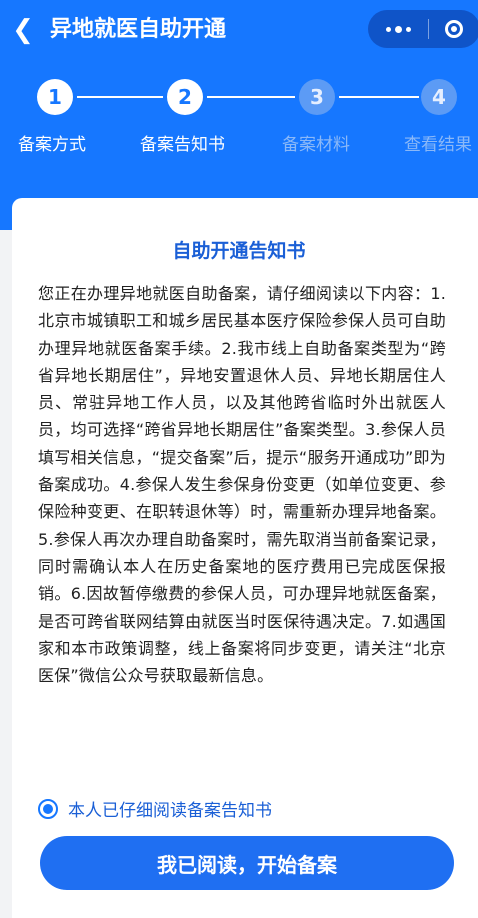 The width and height of the screenshot is (478, 918). I want to click on target-close-icon, so click(453, 29).